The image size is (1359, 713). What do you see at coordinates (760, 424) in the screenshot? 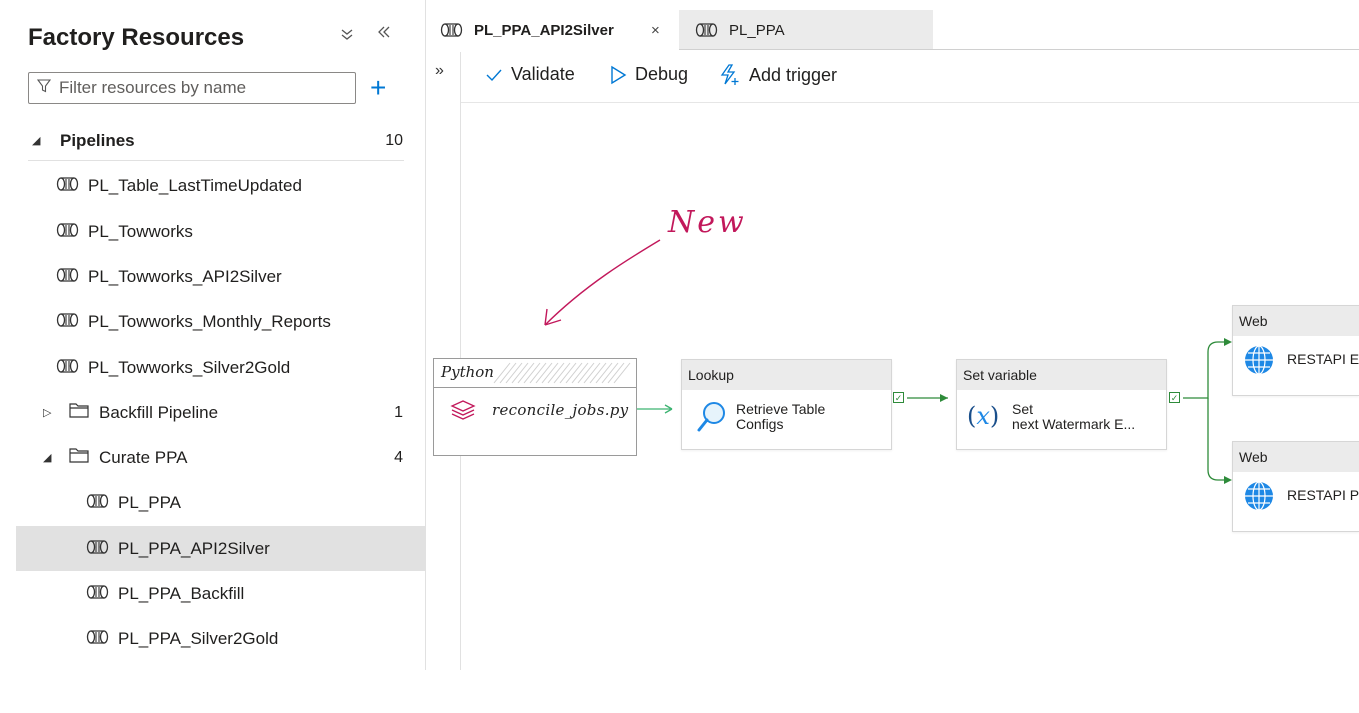
I see `activity-name-line2: Configs` at bounding box center [760, 424].